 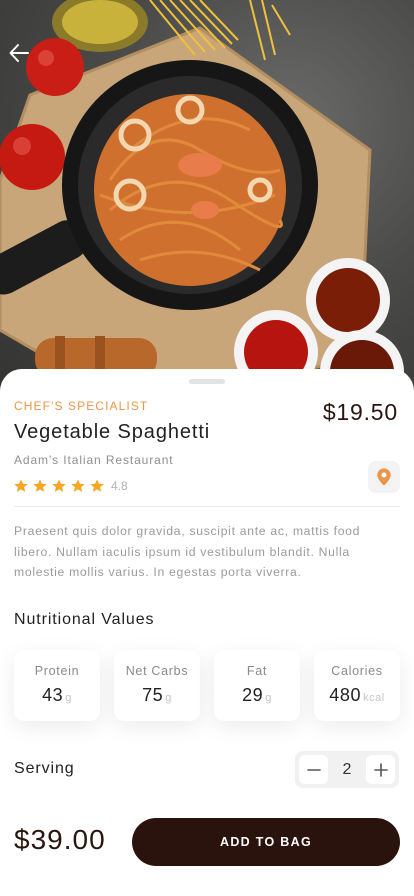 I want to click on back-button, so click(x=24, y=58).